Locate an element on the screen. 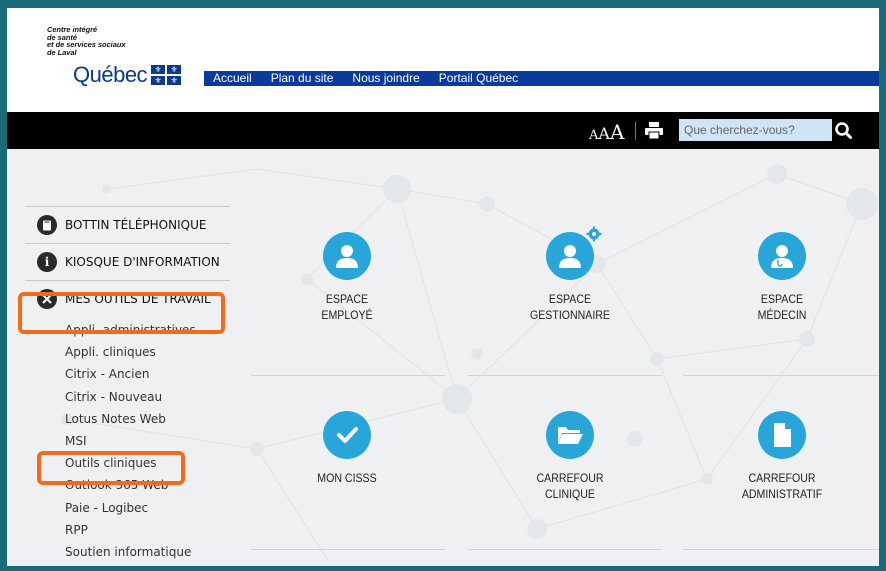 The width and height of the screenshot is (886, 571). user-icon is located at coordinates (347, 256).